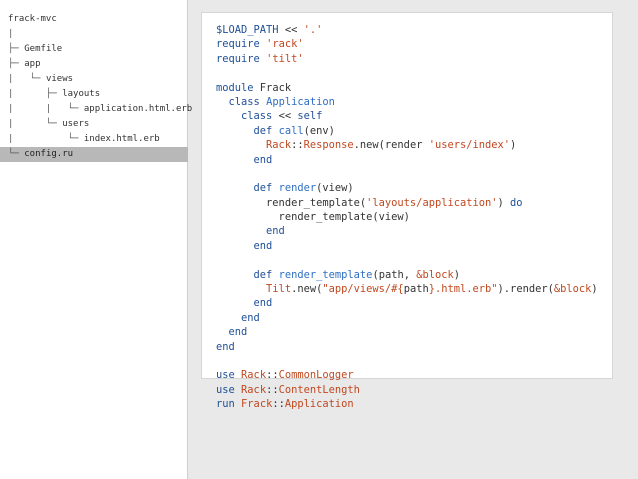 Image resolution: width=638 pixels, height=479 pixels. What do you see at coordinates (35, 94) in the screenshot?
I see `tree-branch-glyph: | ├─` at bounding box center [35, 94].